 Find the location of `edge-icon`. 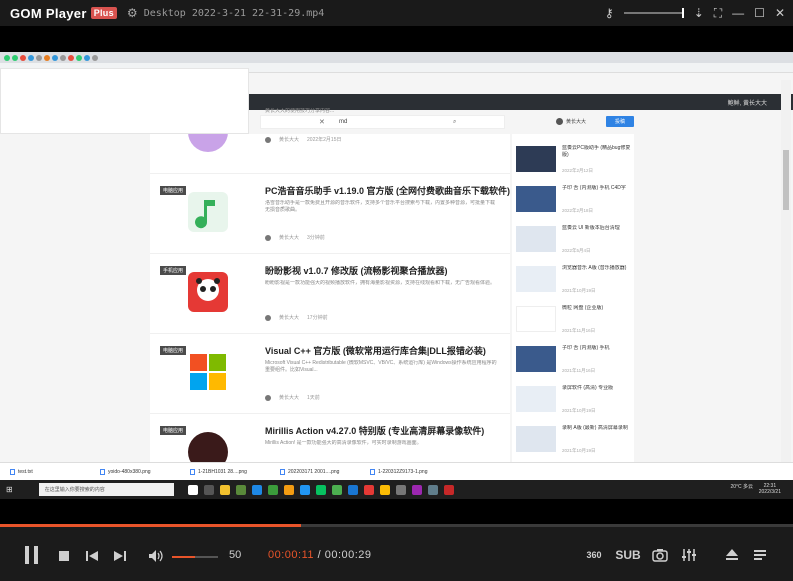

edge-icon is located at coordinates (256, 489).